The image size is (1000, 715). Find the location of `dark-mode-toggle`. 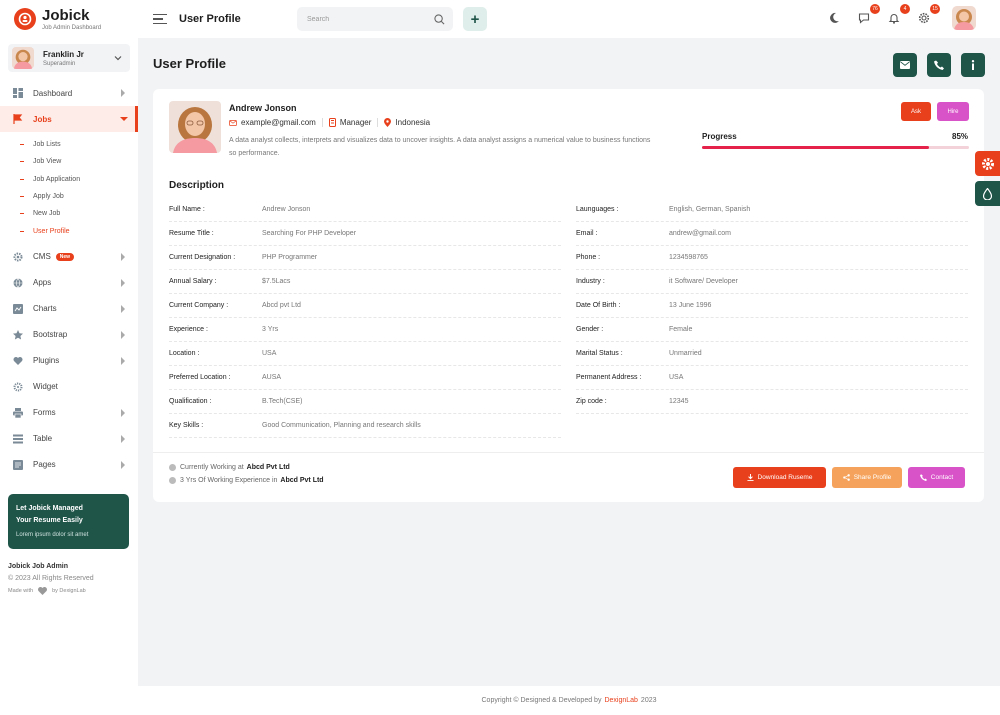

dark-mode-toggle is located at coordinates (834, 18).